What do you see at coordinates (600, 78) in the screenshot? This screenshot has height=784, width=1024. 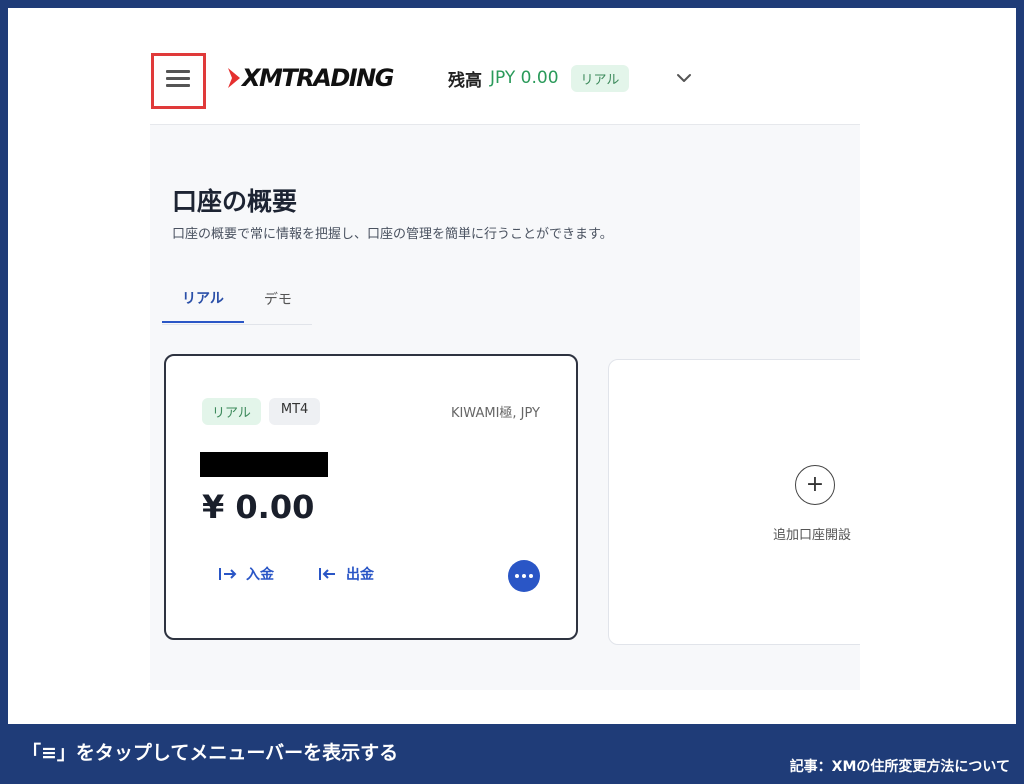 I see `account-mode-badge: リアル` at bounding box center [600, 78].